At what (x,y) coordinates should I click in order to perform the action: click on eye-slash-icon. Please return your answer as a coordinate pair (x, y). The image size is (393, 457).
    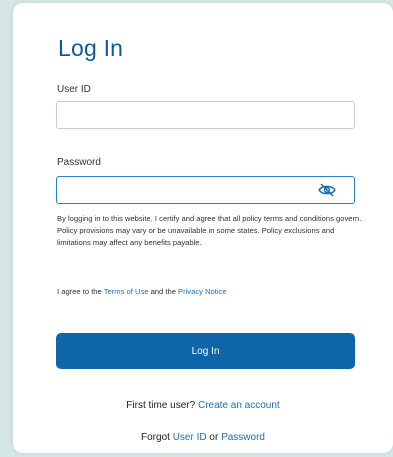
    Looking at the image, I should click on (327, 190).